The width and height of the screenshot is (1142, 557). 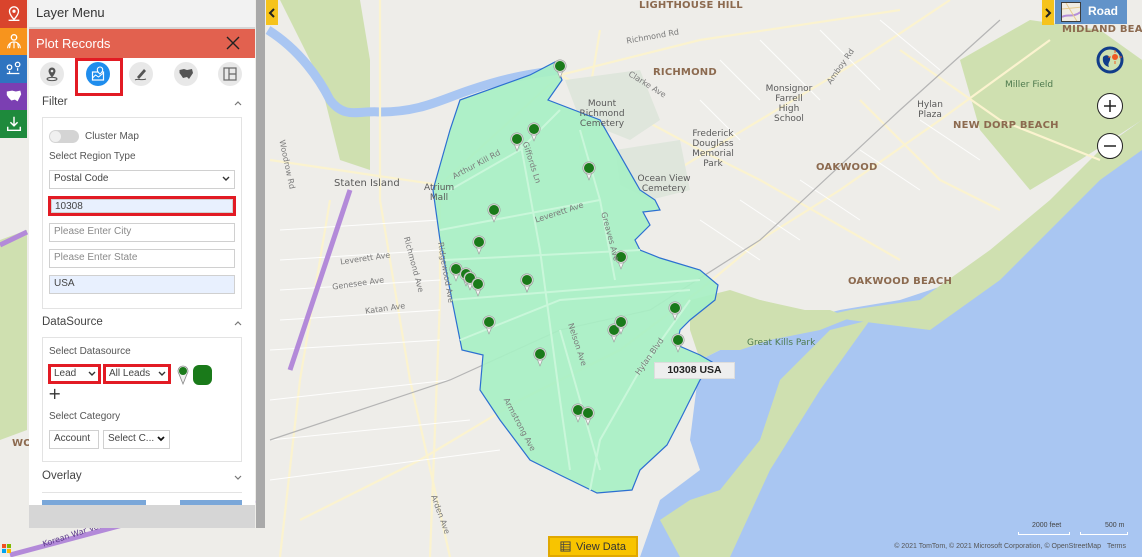 I want to click on globe-pin-icon, so click(x=13, y=41).